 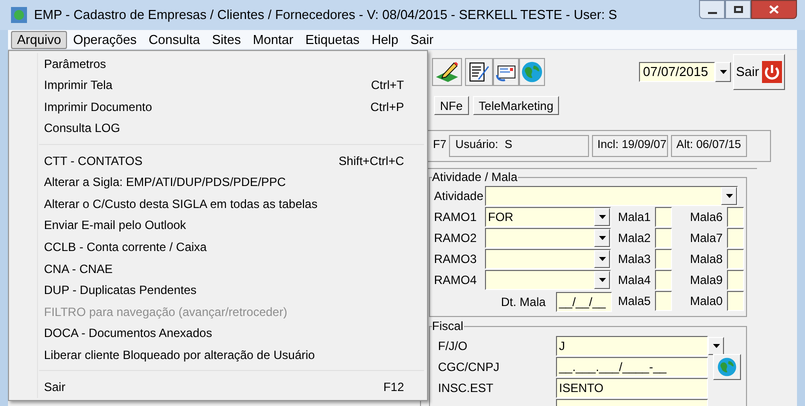 I want to click on field-label: INSC.EST, so click(x=466, y=388).